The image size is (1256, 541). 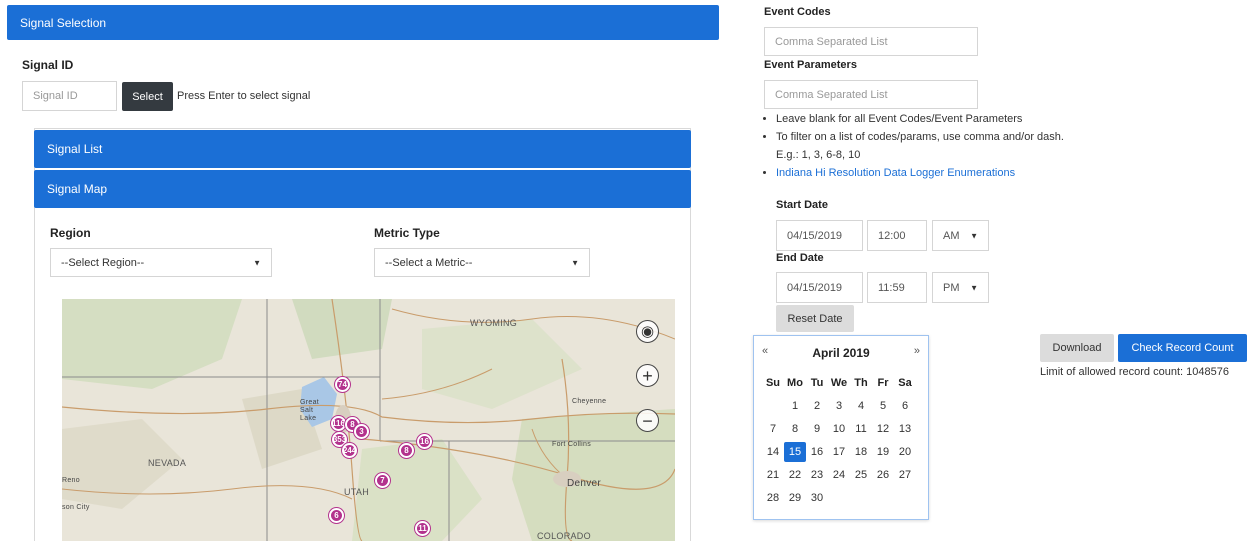 I want to click on map-label-denver: Denver, so click(x=584, y=483).